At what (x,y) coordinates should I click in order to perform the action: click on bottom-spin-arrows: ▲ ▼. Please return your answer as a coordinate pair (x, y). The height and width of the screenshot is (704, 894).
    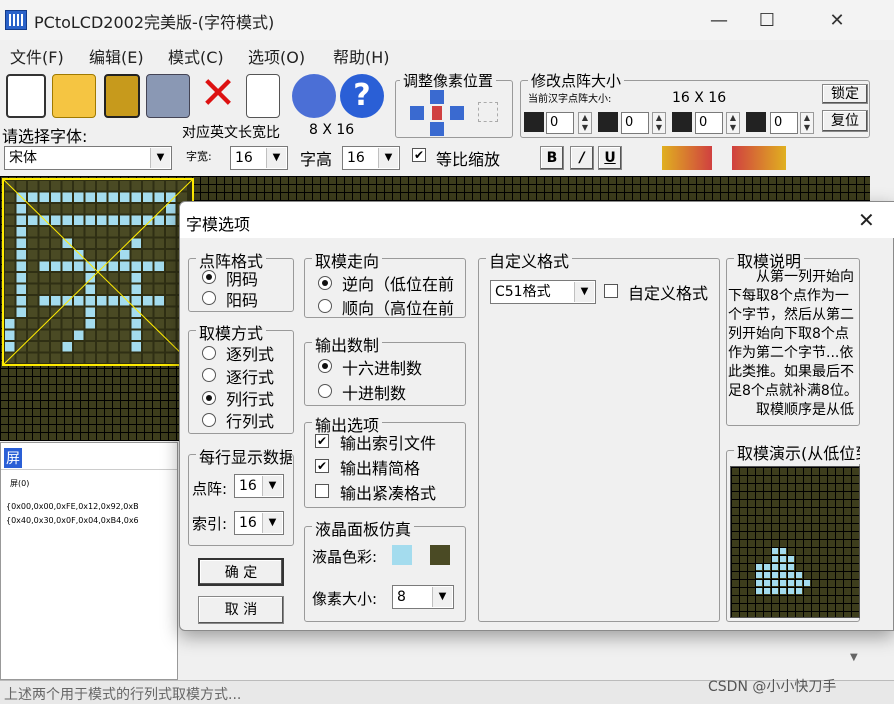
    Looking at the image, I should click on (807, 123).